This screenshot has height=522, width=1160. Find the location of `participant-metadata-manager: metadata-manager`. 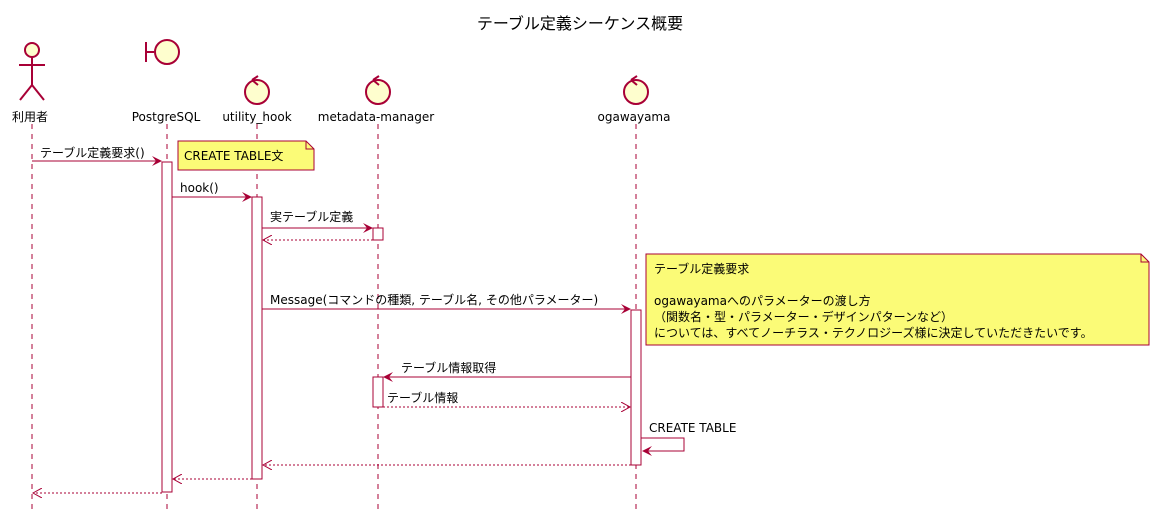

participant-metadata-manager: metadata-manager is located at coordinates (376, 99).